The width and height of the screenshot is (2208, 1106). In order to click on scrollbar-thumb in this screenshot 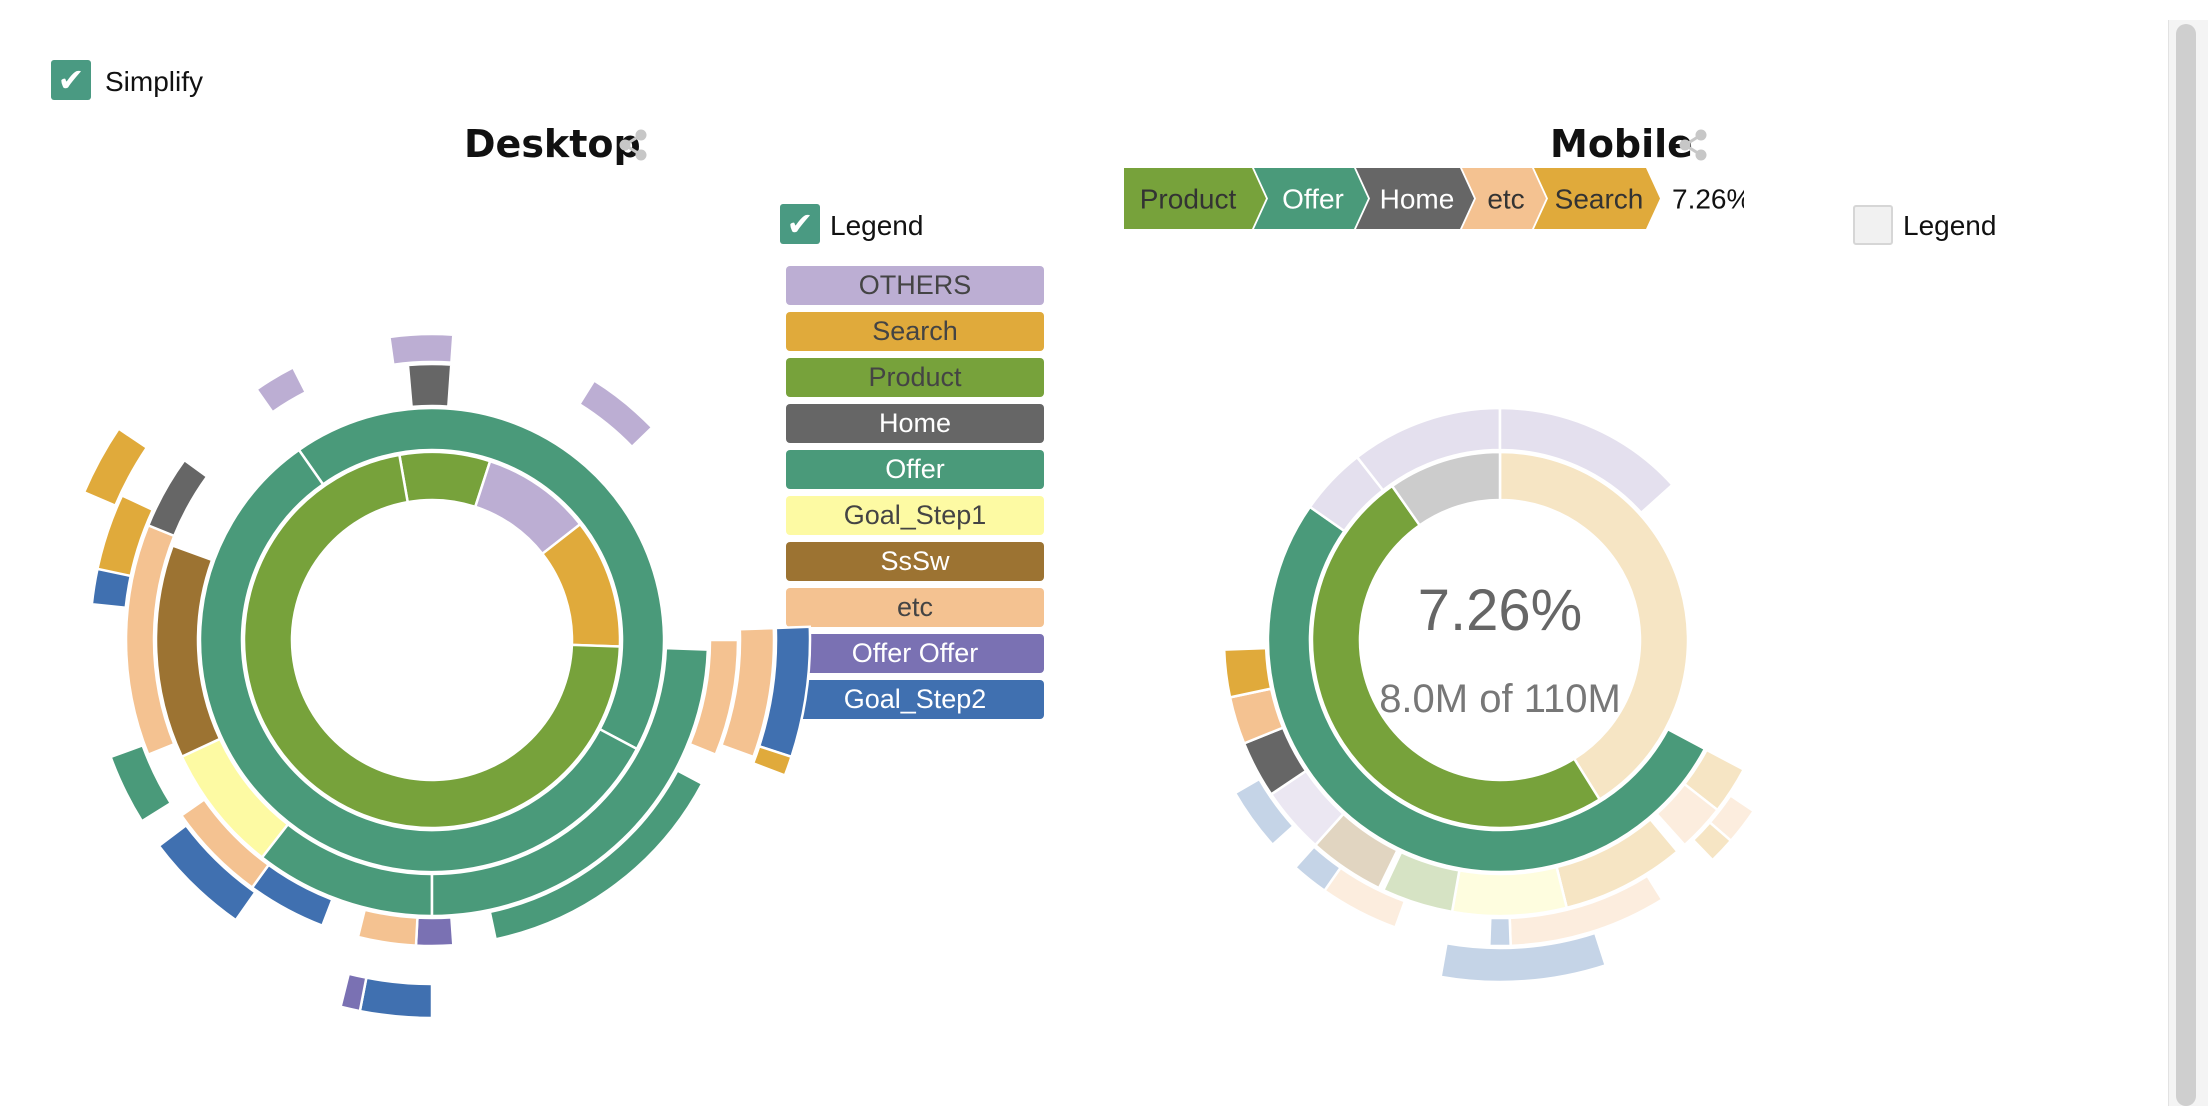, I will do `click(2186, 565)`.